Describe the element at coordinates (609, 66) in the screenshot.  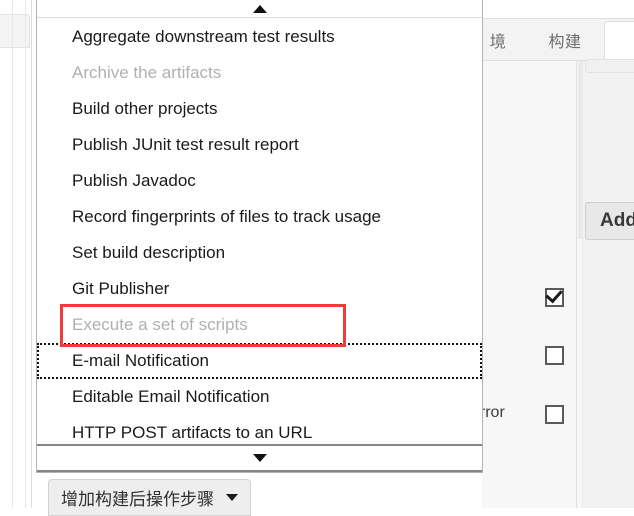
I see `toolbar-strip` at that location.